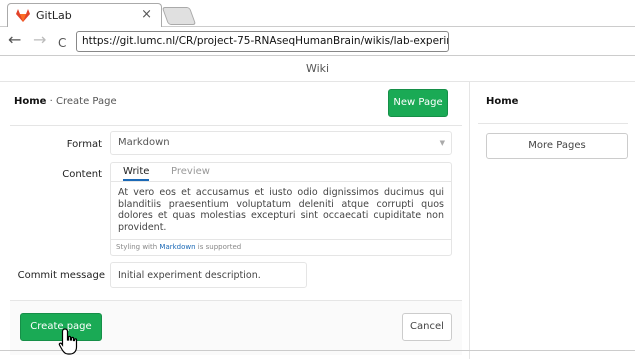 This screenshot has height=359, width=635. What do you see at coordinates (317, 69) in the screenshot?
I see `page-title: Wiki` at bounding box center [317, 69].